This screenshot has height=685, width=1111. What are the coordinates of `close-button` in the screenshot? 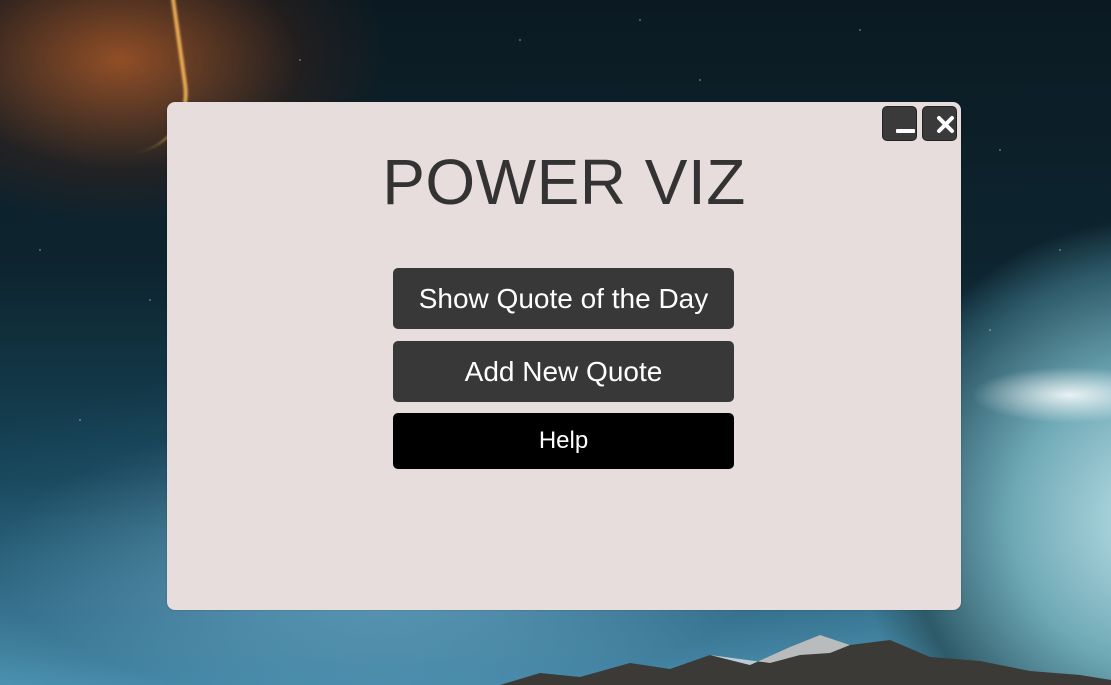 It's located at (939, 123).